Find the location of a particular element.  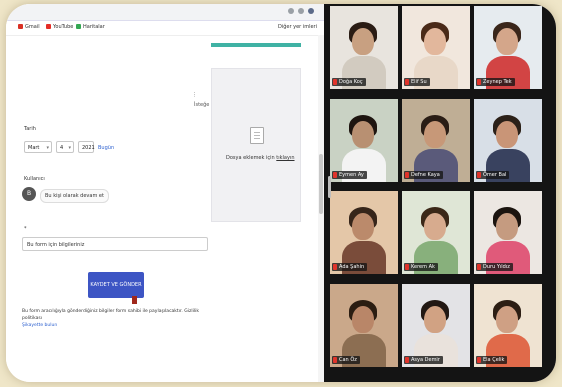

participant-name: Eymen Ay is located at coordinates (349, 175).